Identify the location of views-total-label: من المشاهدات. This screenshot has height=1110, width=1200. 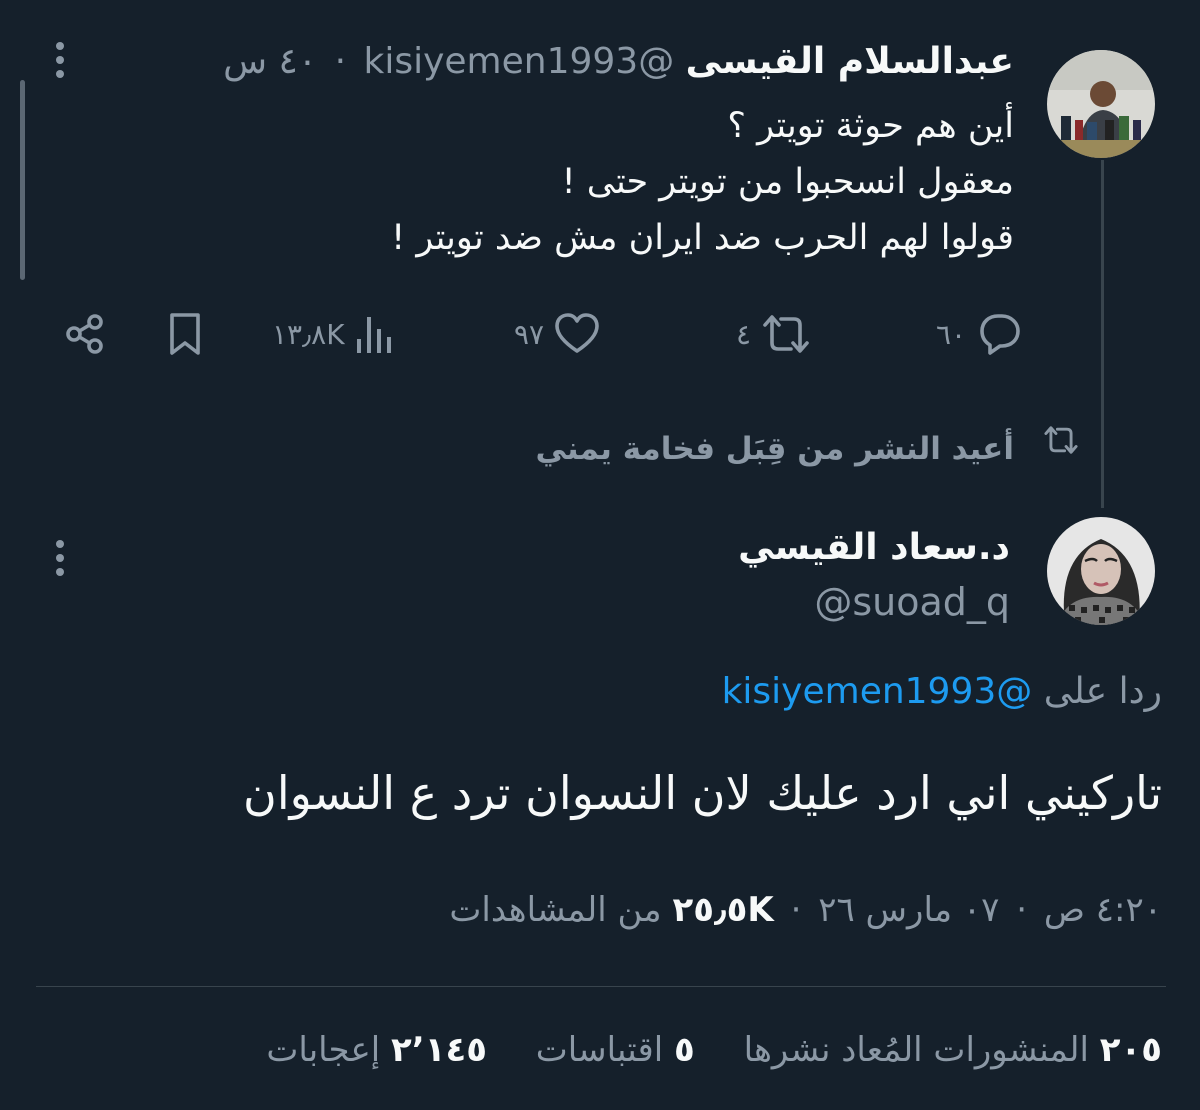
(555, 910).